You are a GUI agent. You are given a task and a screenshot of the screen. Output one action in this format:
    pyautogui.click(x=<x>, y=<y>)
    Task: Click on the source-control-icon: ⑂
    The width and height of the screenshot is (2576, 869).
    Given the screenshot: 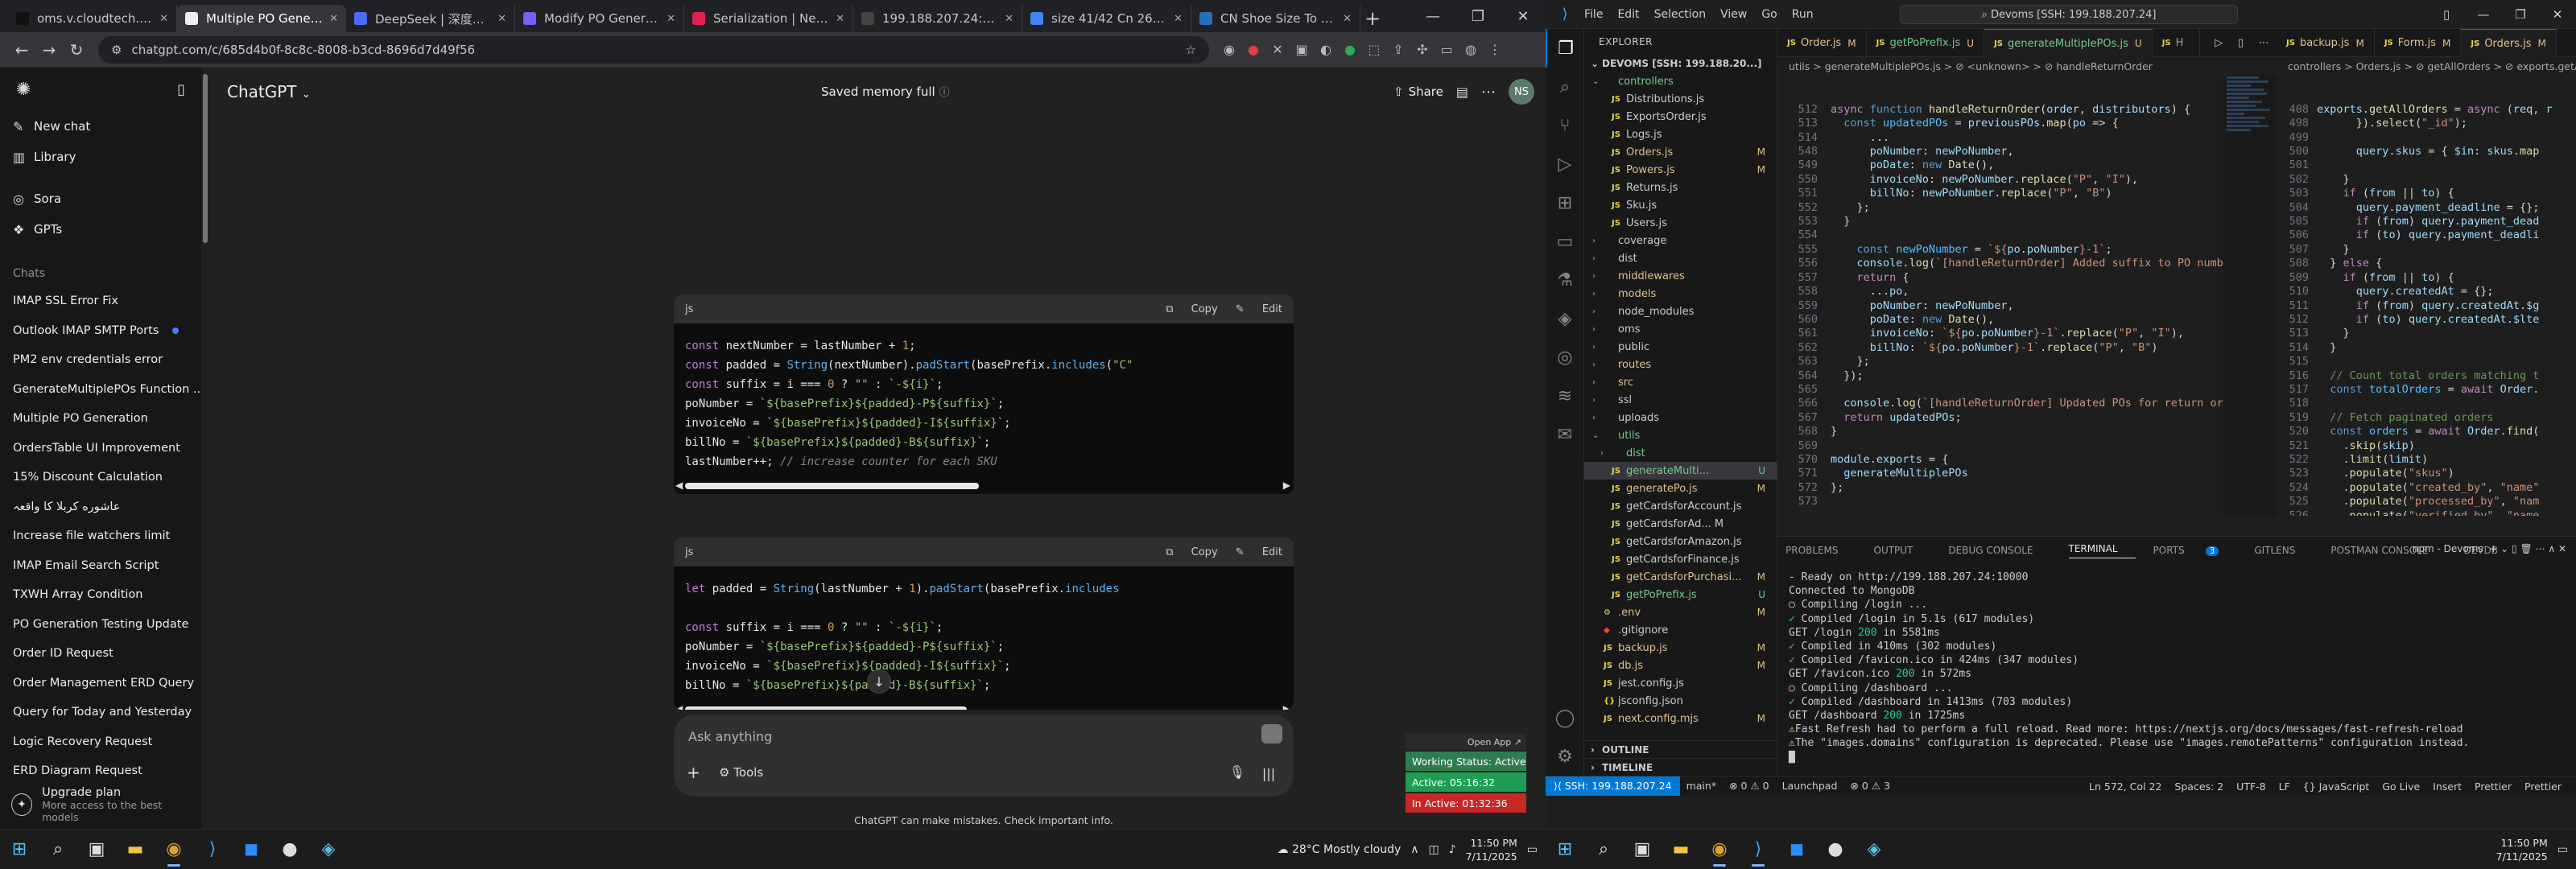 What is the action you would take?
    pyautogui.click(x=1565, y=125)
    